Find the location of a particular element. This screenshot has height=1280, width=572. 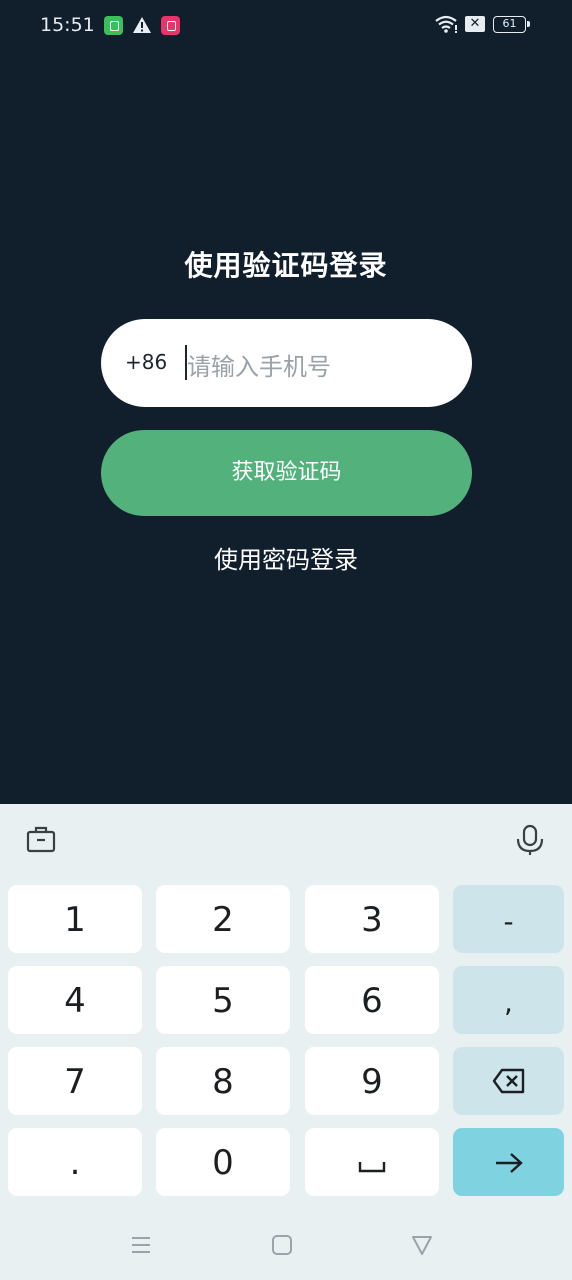

key-label: 8 is located at coordinates (223, 1082).